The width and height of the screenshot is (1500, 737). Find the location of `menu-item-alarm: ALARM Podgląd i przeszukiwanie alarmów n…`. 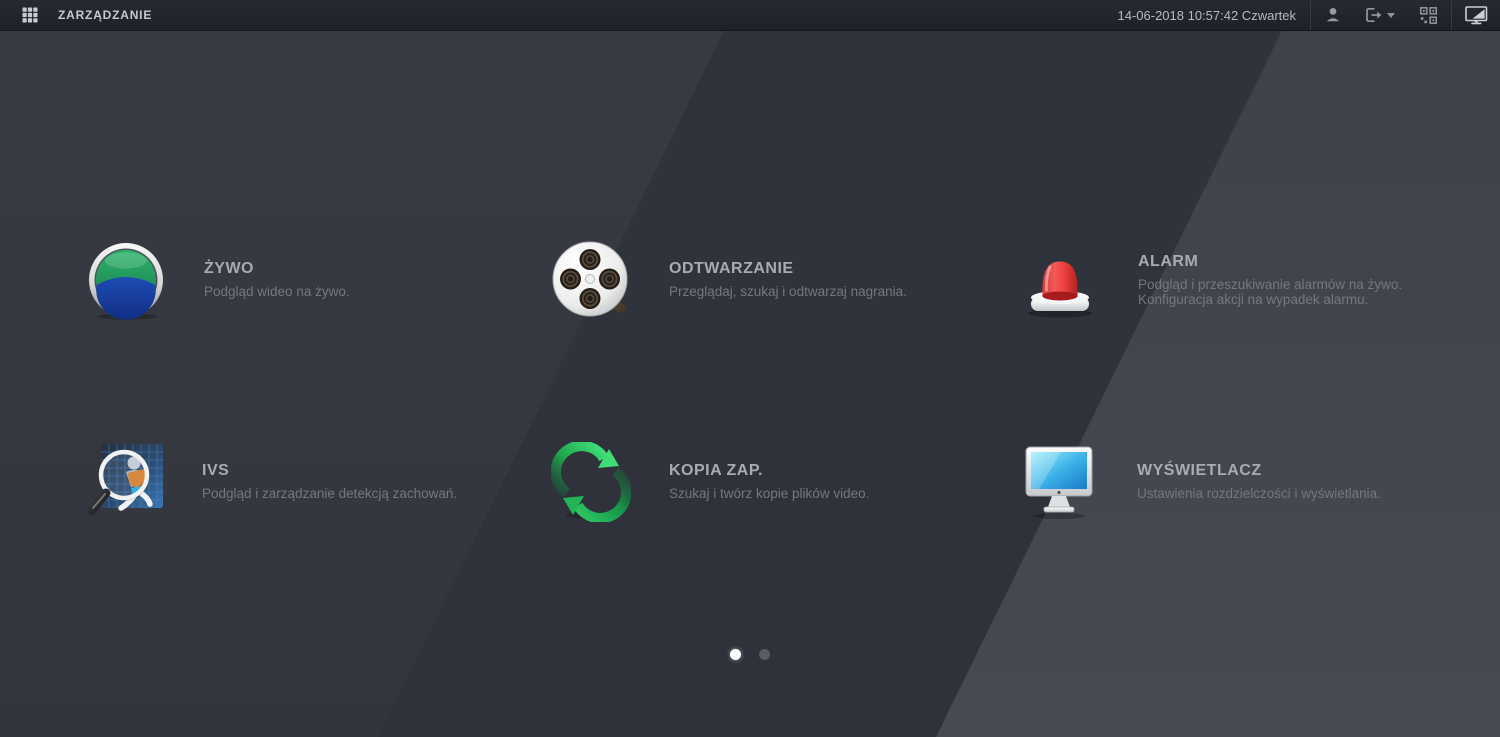

menu-item-alarm: ALARM Podgląd i przeszukiwanie alarmów n… is located at coordinates (1211, 280).